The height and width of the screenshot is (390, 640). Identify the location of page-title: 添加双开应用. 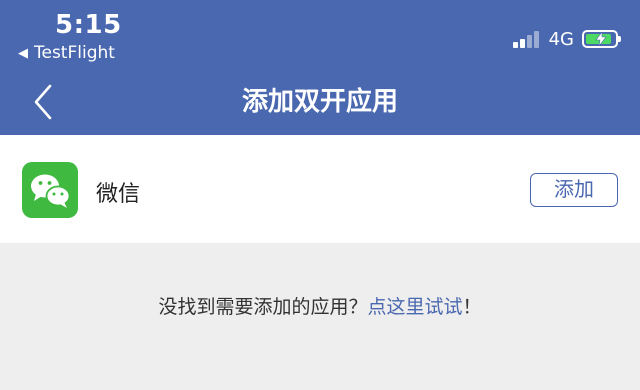
(319, 102).